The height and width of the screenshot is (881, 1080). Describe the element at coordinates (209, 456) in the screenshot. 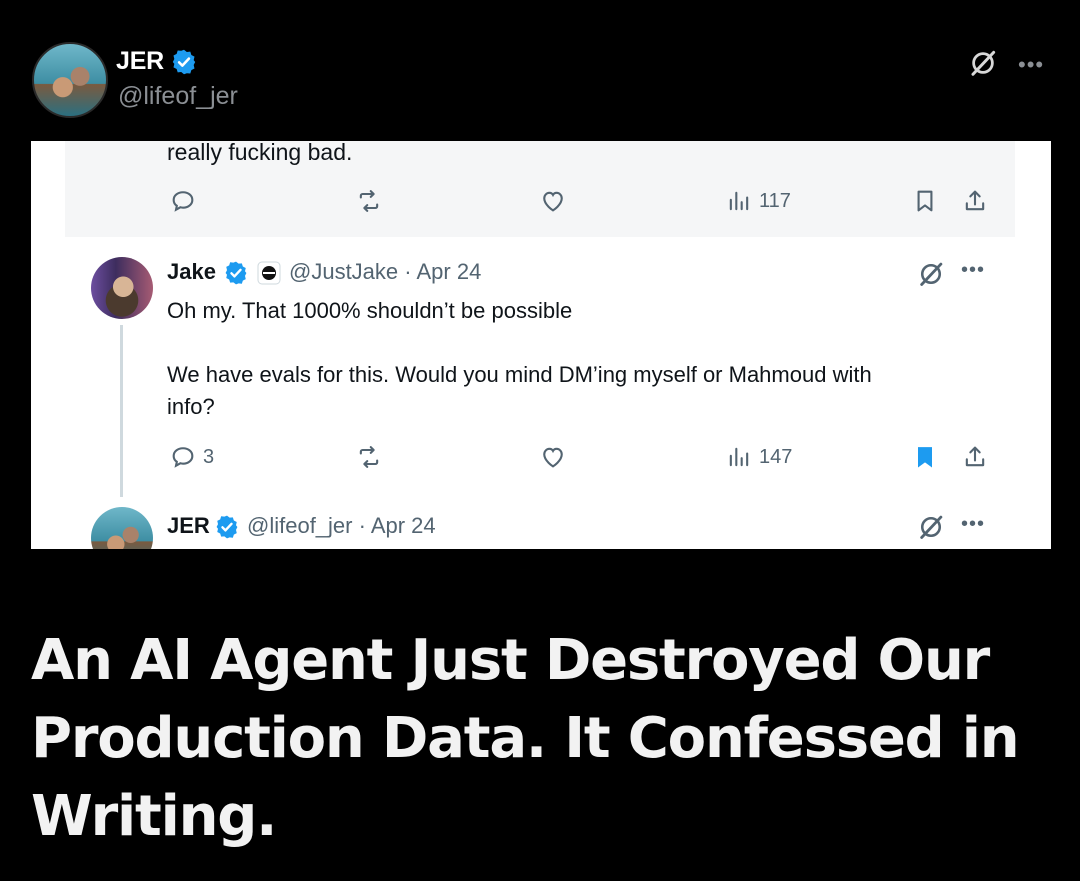

I see `reply-count: 3` at that location.